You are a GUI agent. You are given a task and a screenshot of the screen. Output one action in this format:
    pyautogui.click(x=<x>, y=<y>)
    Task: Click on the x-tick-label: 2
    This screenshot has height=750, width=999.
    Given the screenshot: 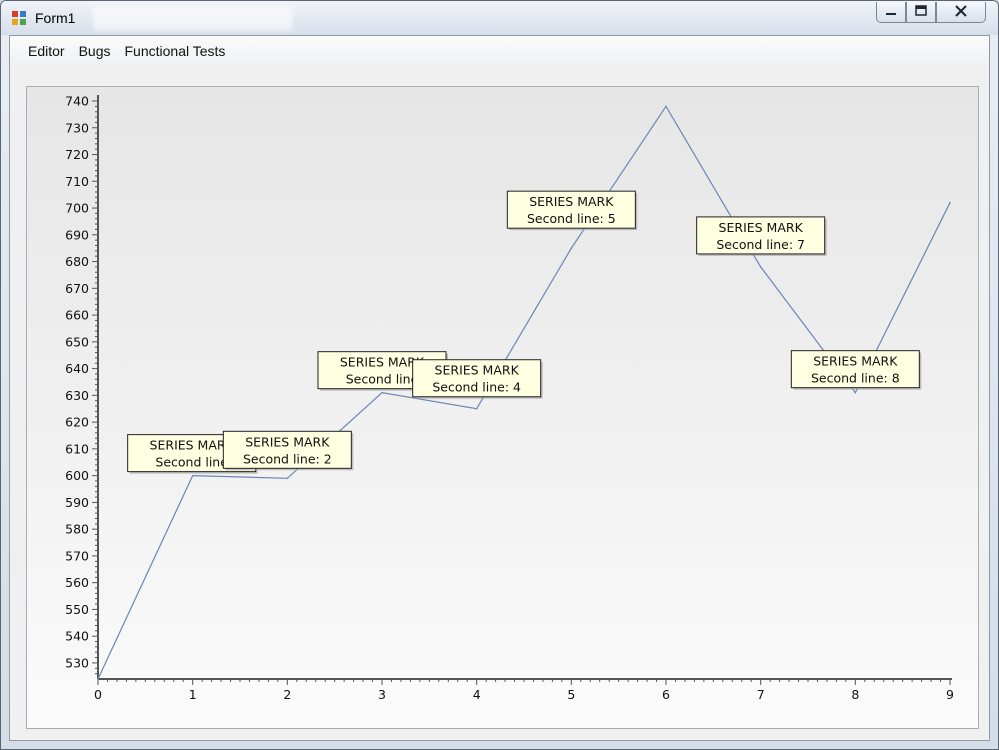 What is the action you would take?
    pyautogui.click(x=287, y=694)
    